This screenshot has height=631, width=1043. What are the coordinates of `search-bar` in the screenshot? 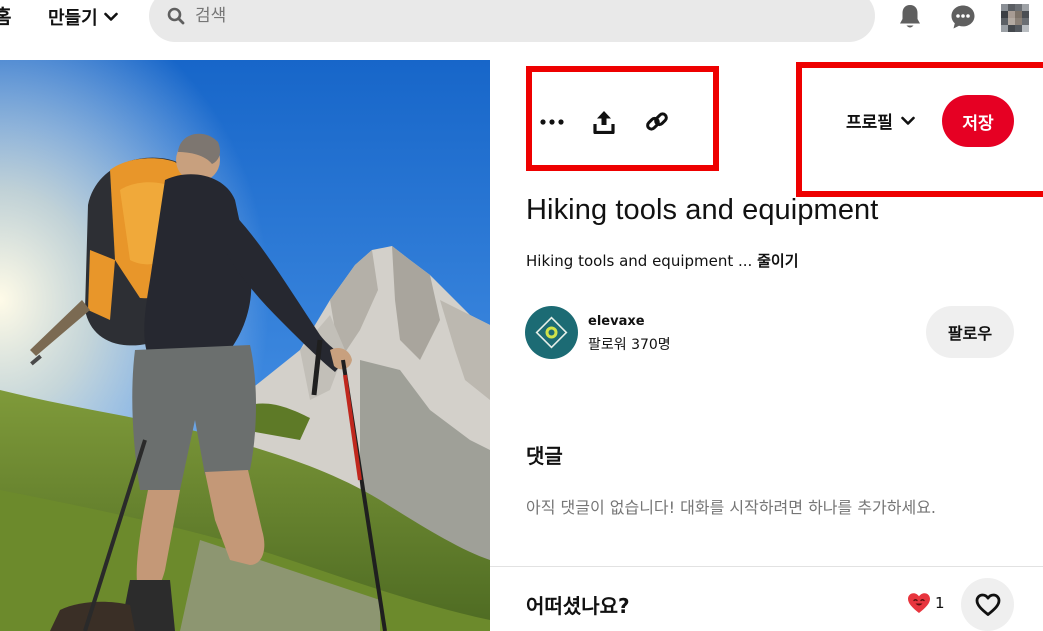 It's located at (512, 21).